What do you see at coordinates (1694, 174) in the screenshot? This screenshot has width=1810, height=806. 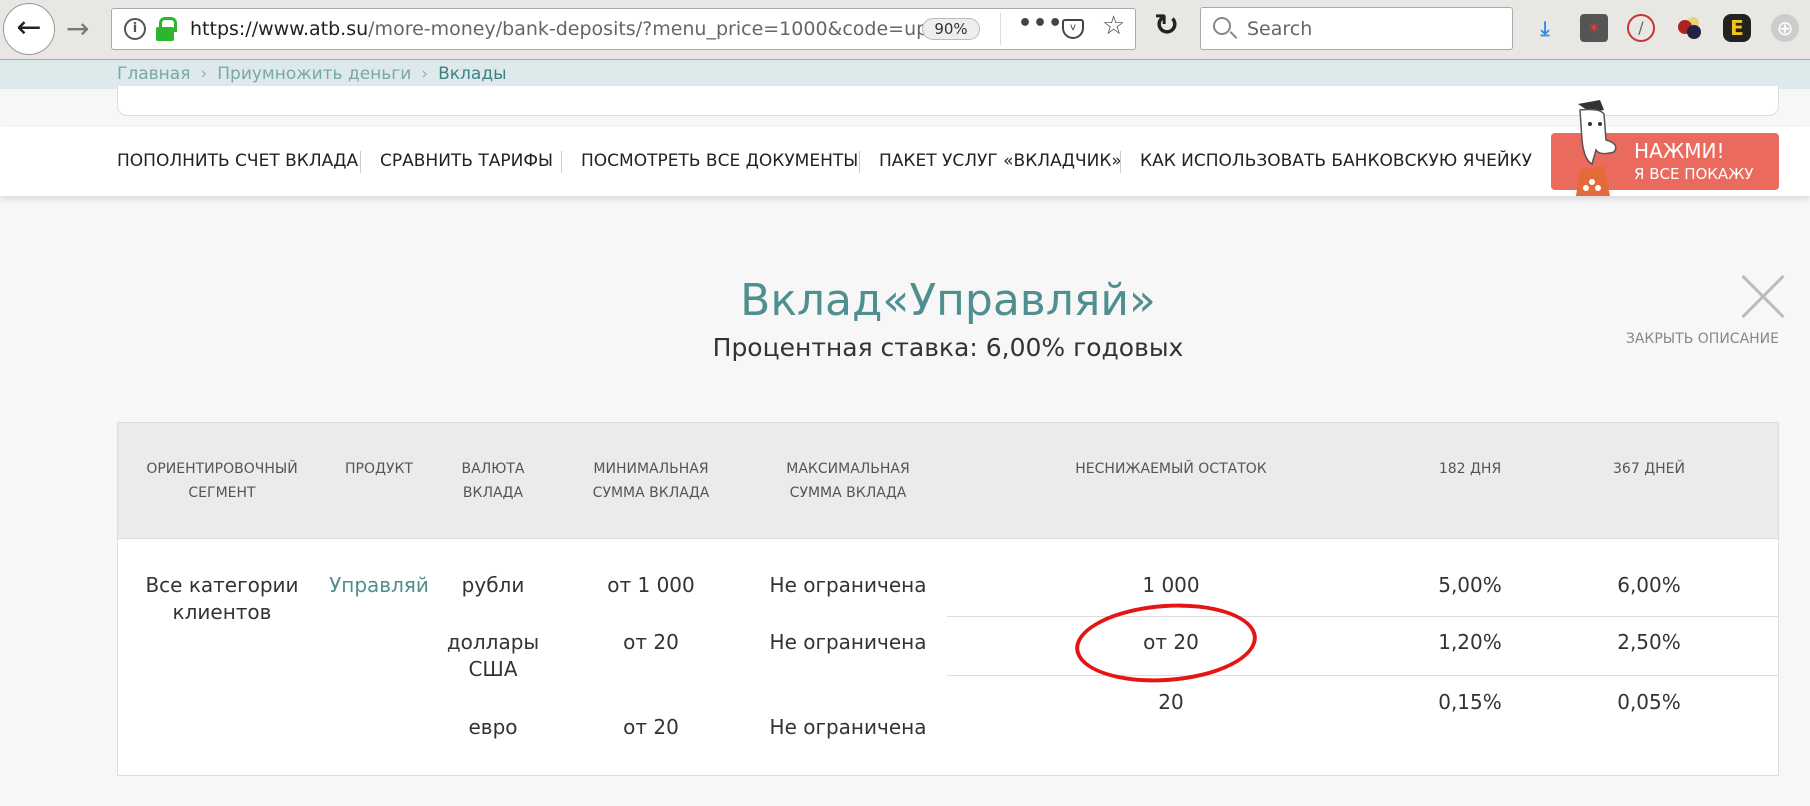 I see `cta-line2: Я ВСЕ ПОКАЖУ` at bounding box center [1694, 174].